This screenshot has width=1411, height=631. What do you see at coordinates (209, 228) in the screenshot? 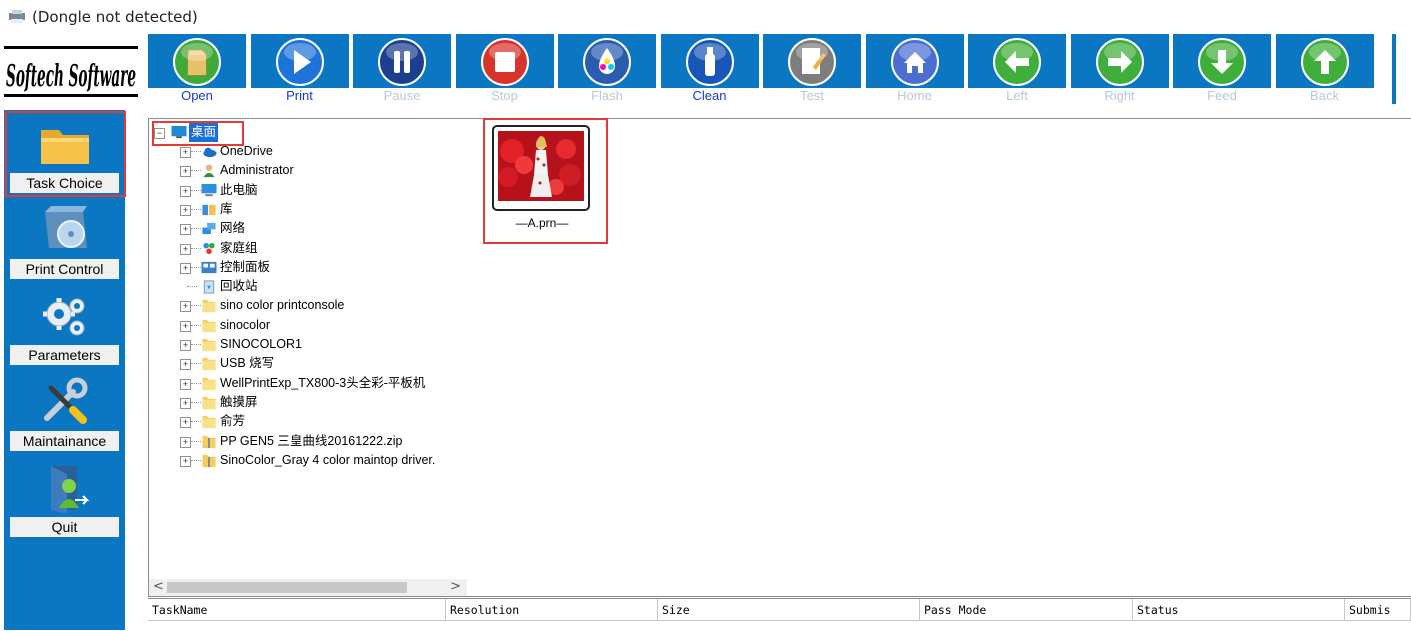
I see `network-icon` at bounding box center [209, 228].